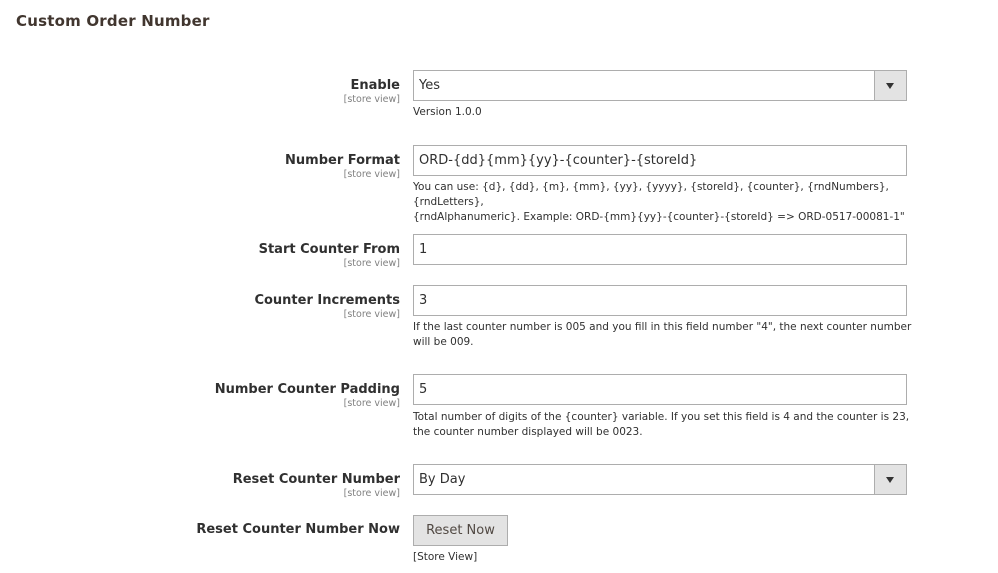  What do you see at coordinates (660, 160) in the screenshot?
I see `number-format-input: ORD-{dd}{mm}{yy}-{counter}-{storeId}` at bounding box center [660, 160].